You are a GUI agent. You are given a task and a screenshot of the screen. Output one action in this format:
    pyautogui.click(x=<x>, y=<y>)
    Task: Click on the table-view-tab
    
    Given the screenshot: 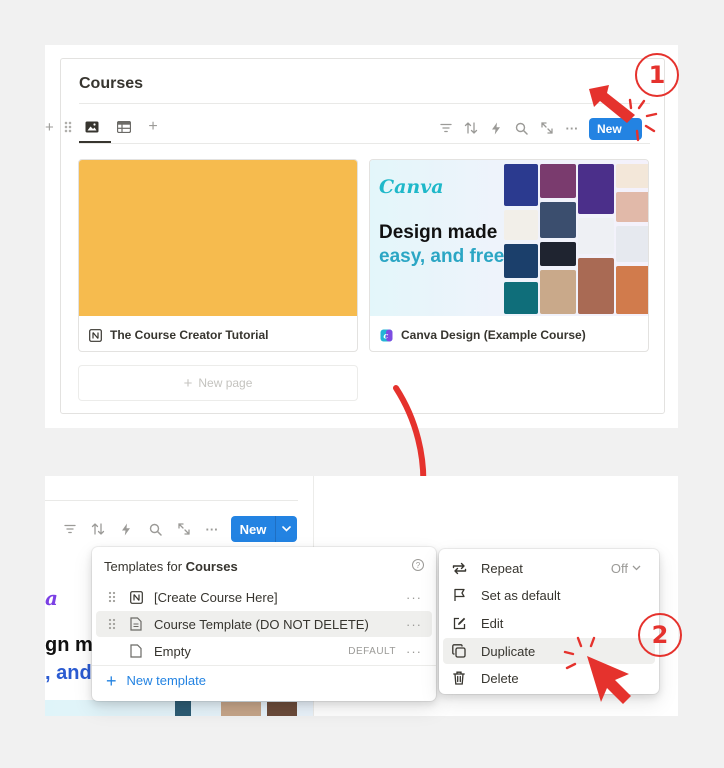 What is the action you would take?
    pyautogui.click(x=124, y=127)
    